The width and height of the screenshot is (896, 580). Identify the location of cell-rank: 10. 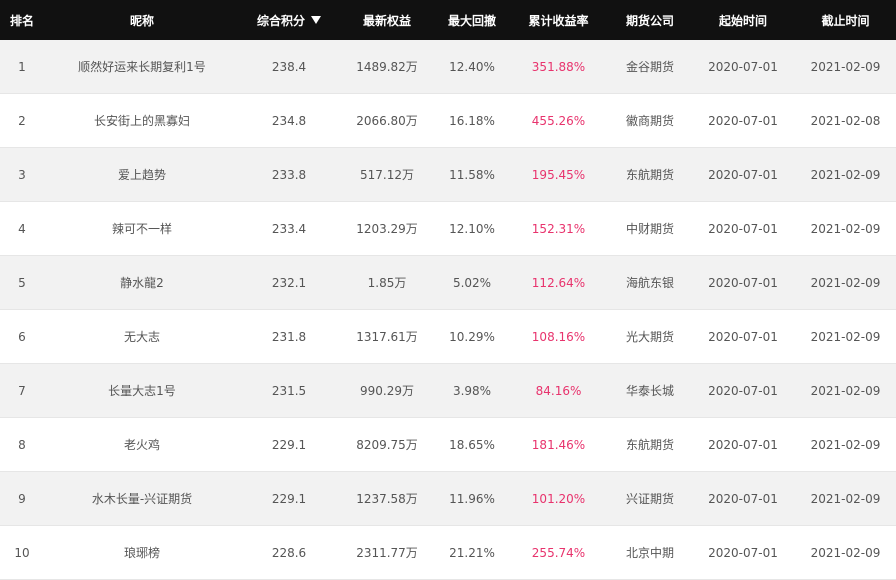
(22, 552).